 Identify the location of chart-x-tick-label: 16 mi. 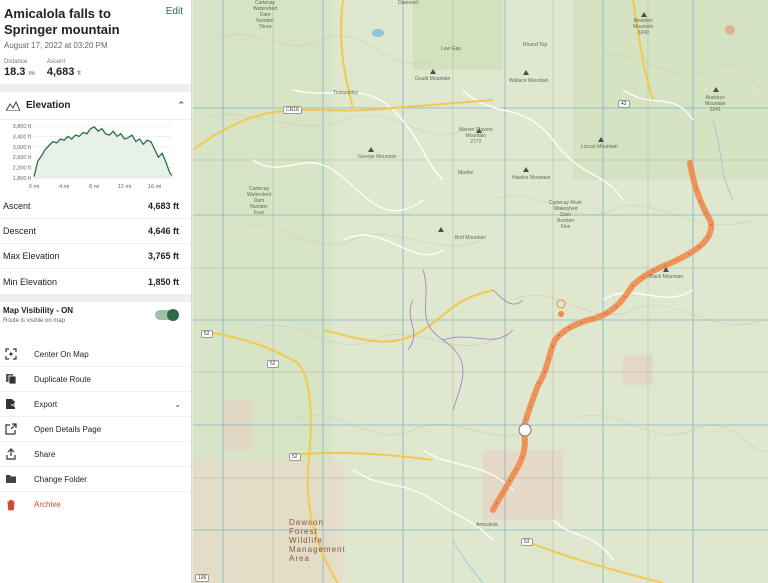
(154, 187).